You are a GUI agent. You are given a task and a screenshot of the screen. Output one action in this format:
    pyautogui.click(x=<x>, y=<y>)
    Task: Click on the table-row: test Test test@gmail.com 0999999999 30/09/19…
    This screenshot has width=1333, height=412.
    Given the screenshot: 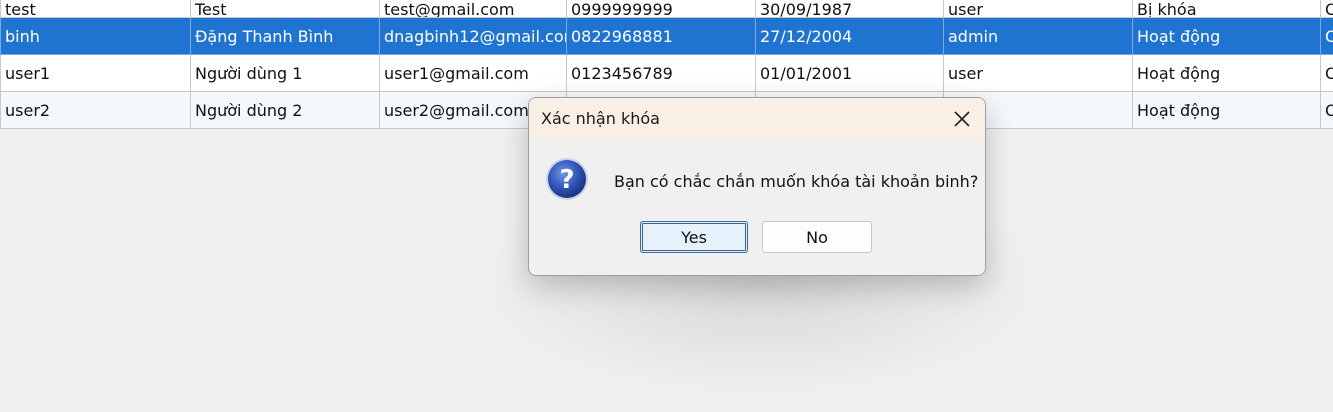 What is the action you would take?
    pyautogui.click(x=666, y=9)
    